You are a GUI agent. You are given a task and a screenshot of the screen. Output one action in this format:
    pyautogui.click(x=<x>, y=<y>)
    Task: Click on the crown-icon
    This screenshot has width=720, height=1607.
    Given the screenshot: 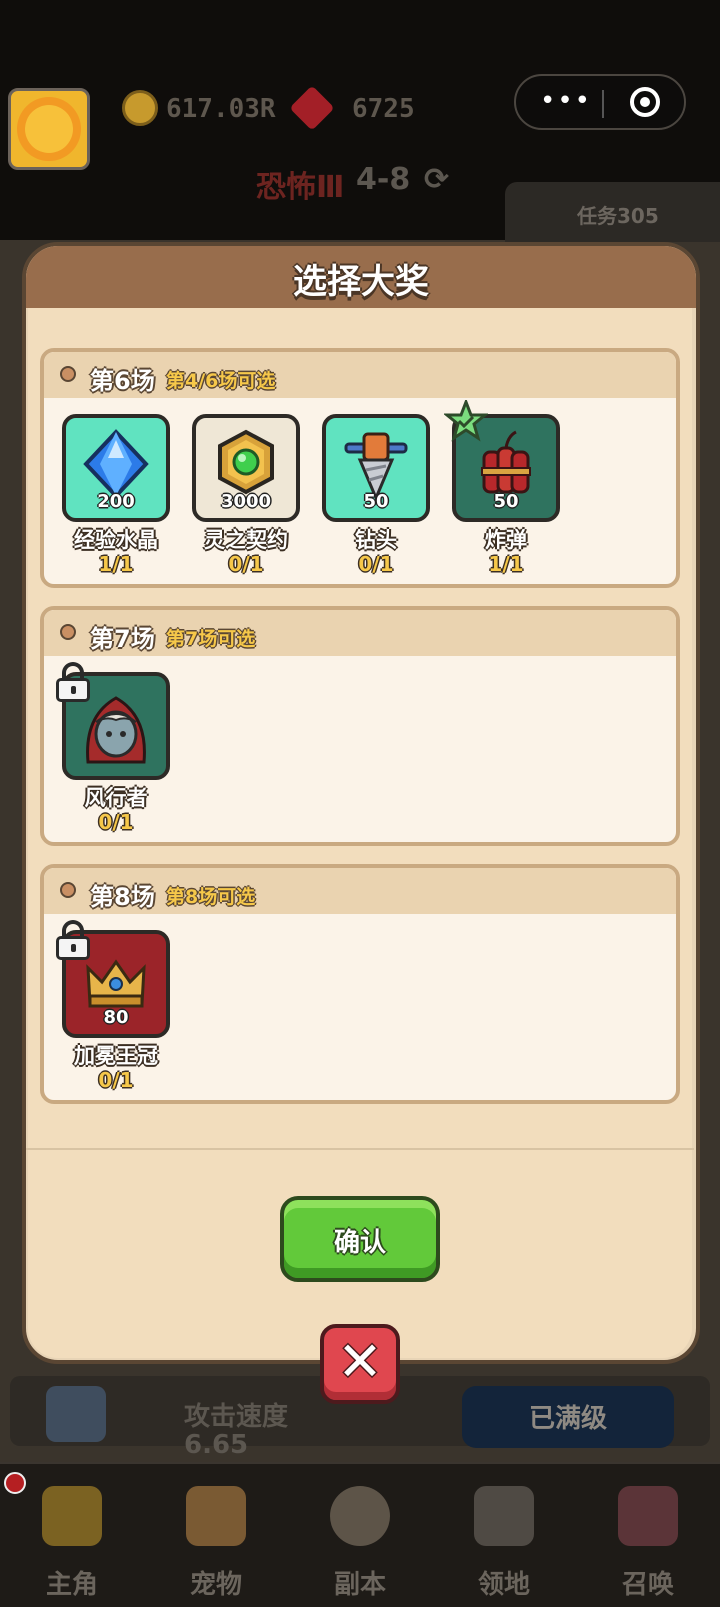 What is the action you would take?
    pyautogui.click(x=72, y=1516)
    